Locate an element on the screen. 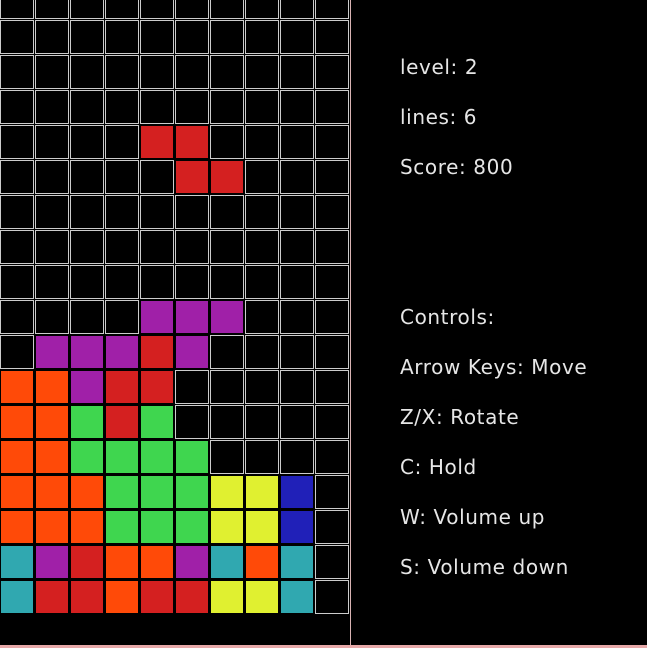 This screenshot has width=647, height=648. controls-title: Controls: is located at coordinates (447, 317).